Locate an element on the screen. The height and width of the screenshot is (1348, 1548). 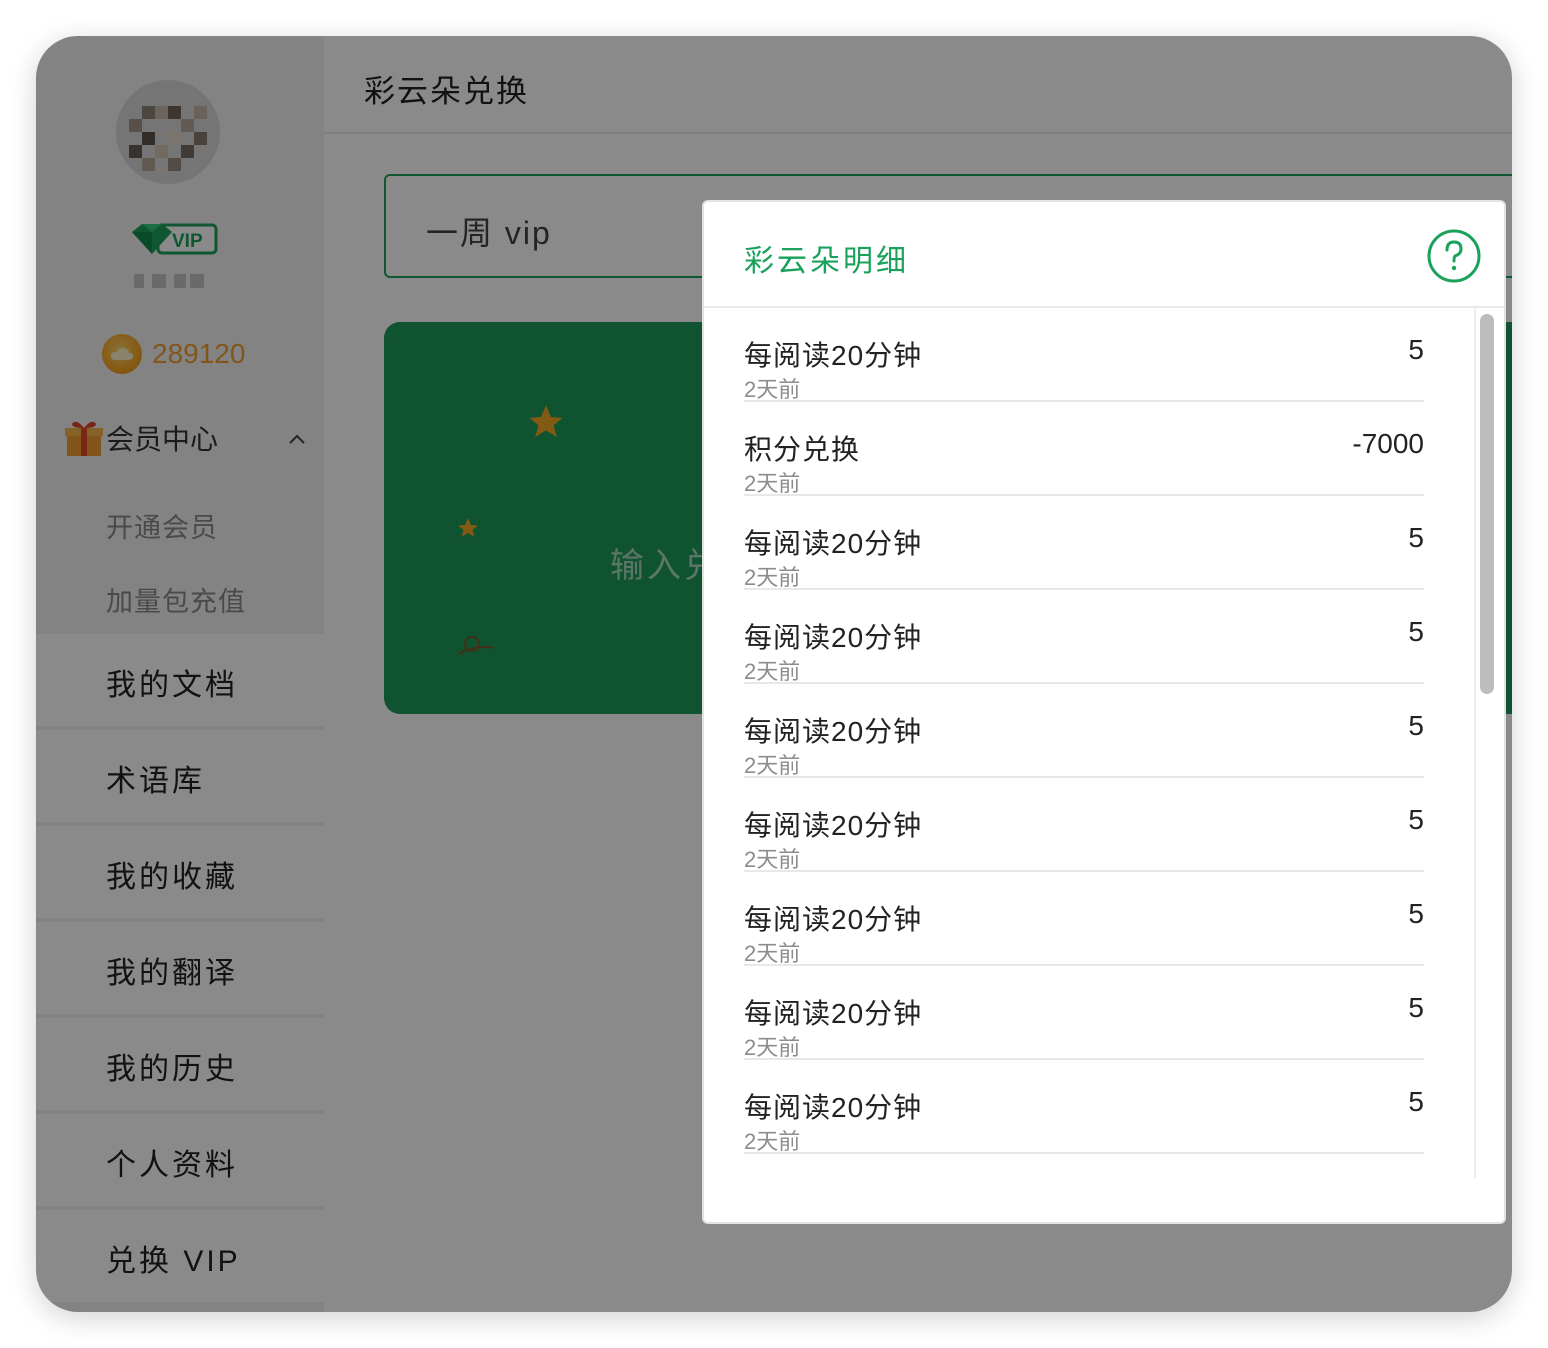
item-amount: -7000 is located at coordinates (1388, 443).